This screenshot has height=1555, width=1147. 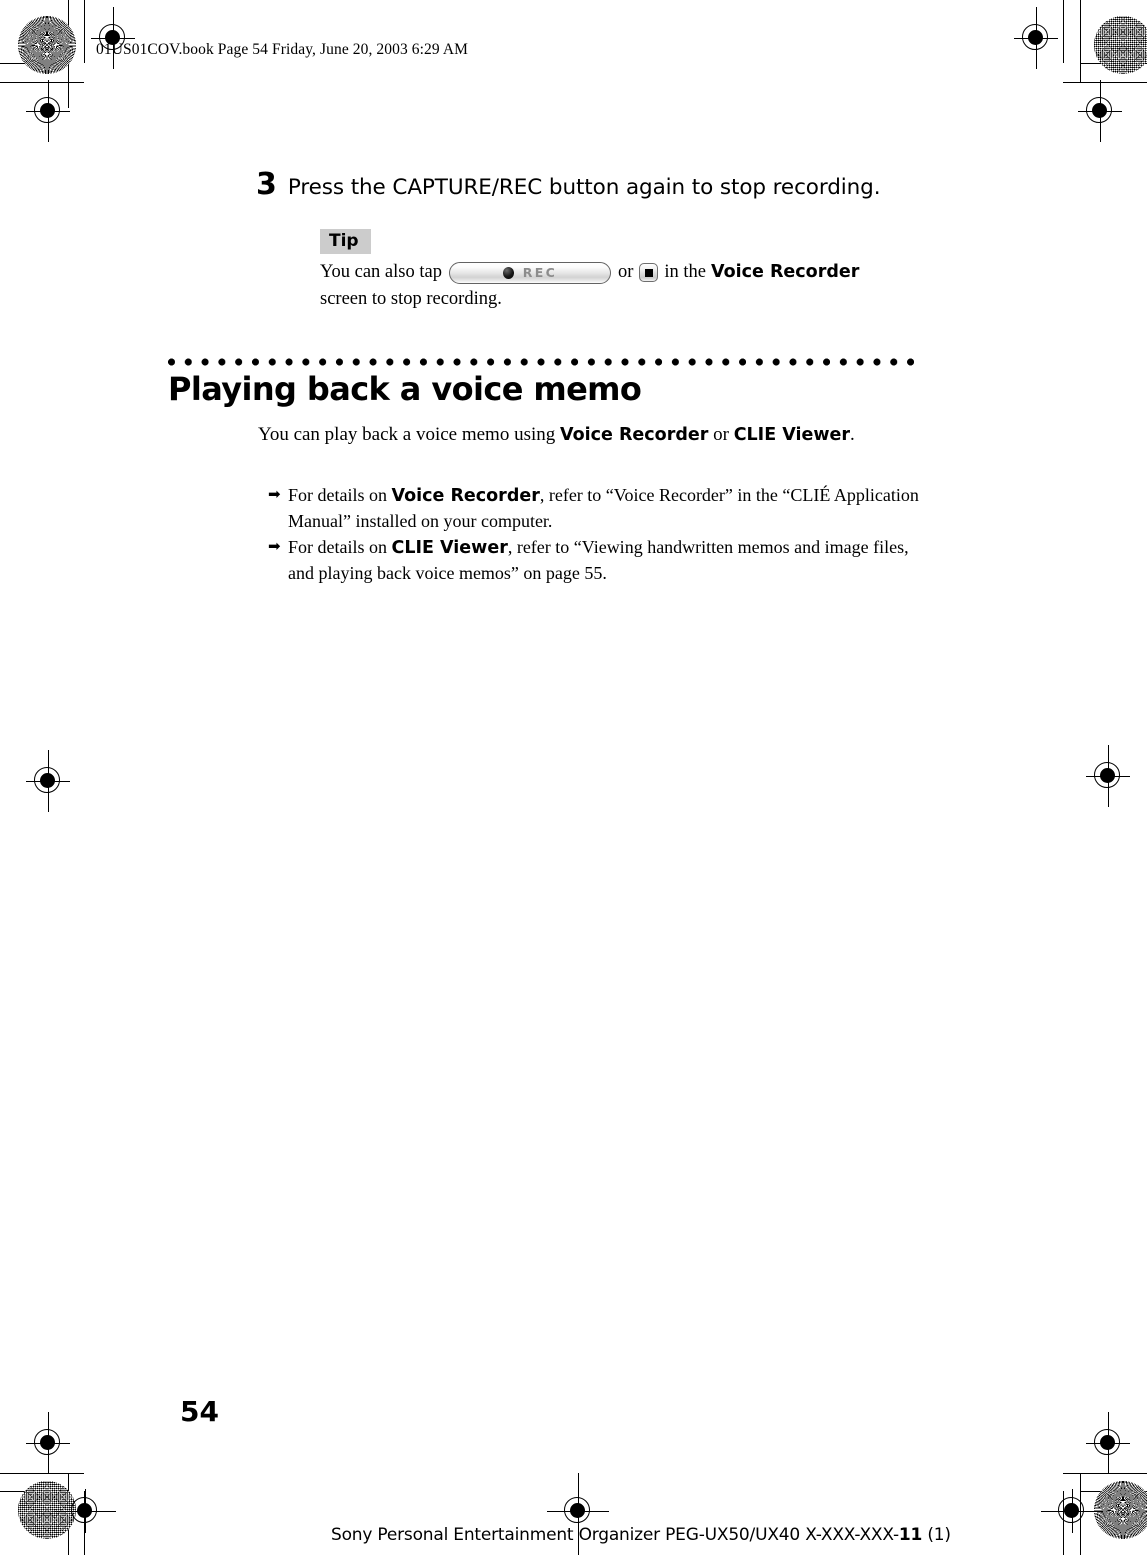 What do you see at coordinates (685, 272) in the screenshot?
I see `tip-text-after: in the` at bounding box center [685, 272].